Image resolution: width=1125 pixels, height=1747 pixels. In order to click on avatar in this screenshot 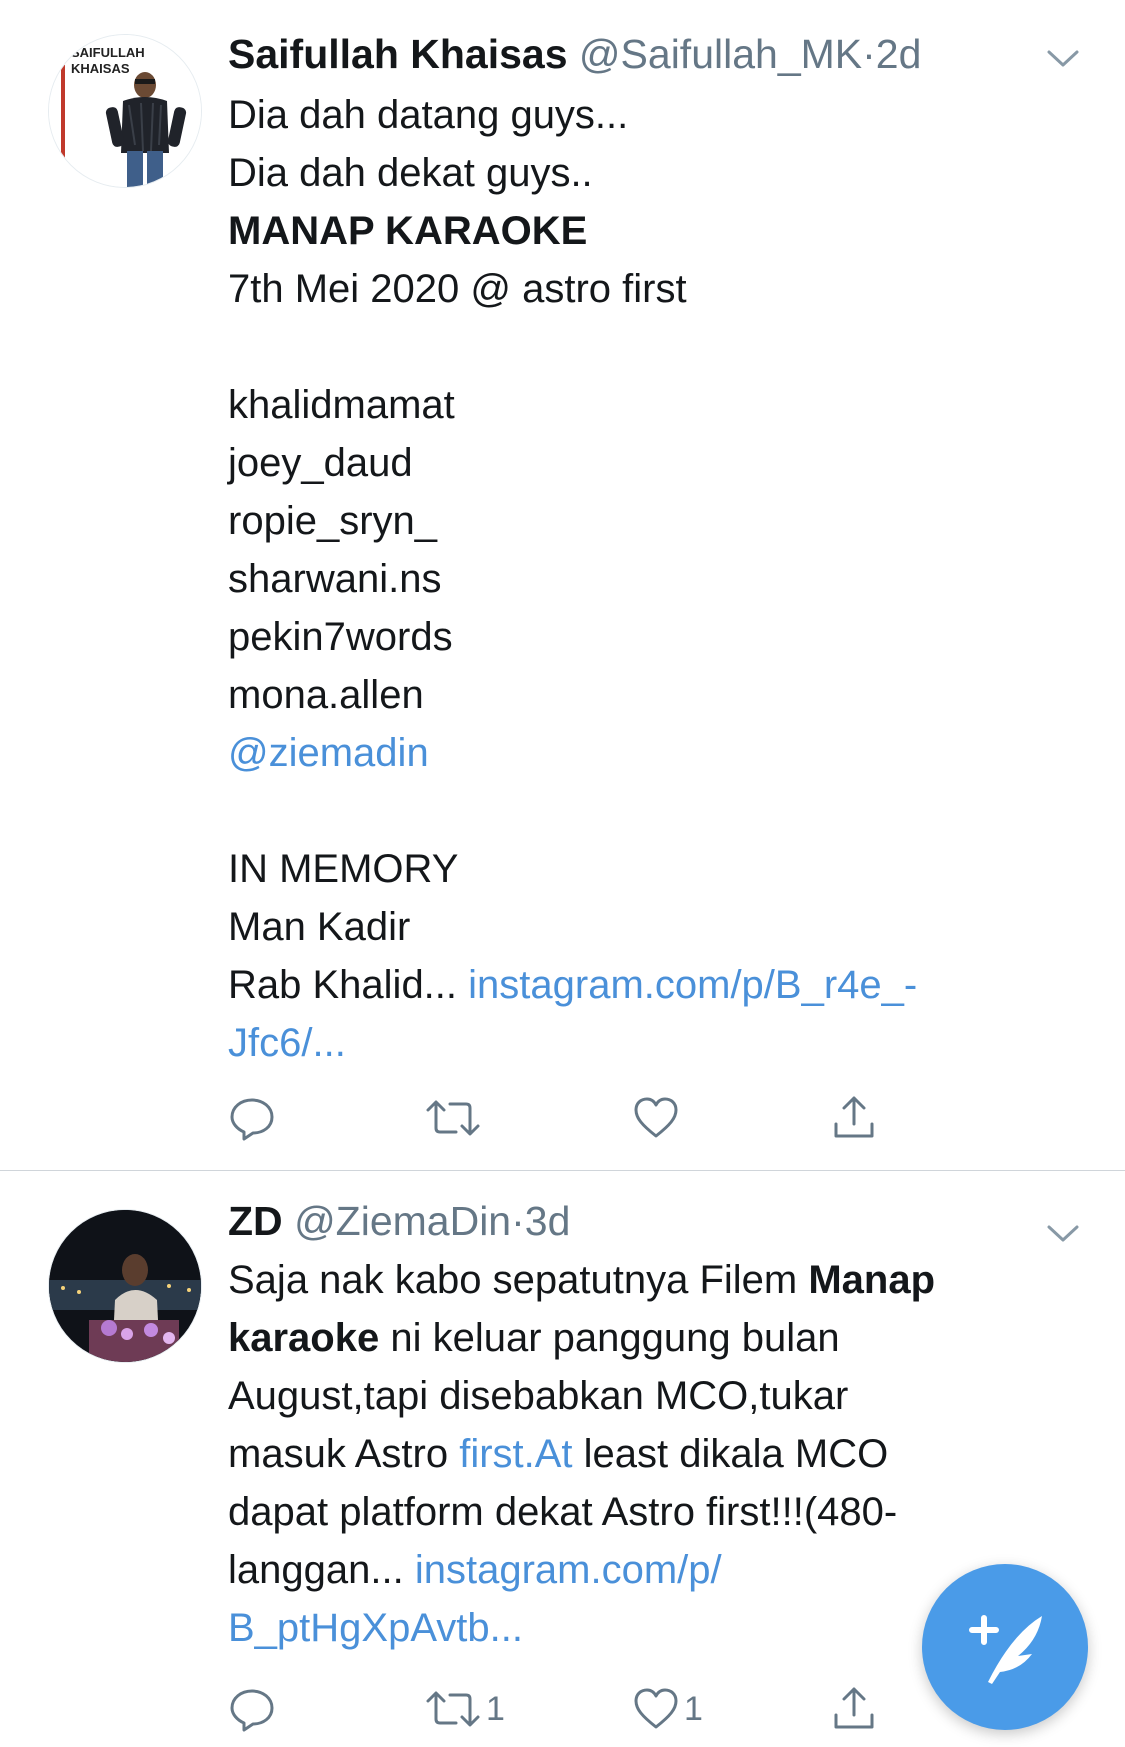, I will do `click(125, 1286)`.